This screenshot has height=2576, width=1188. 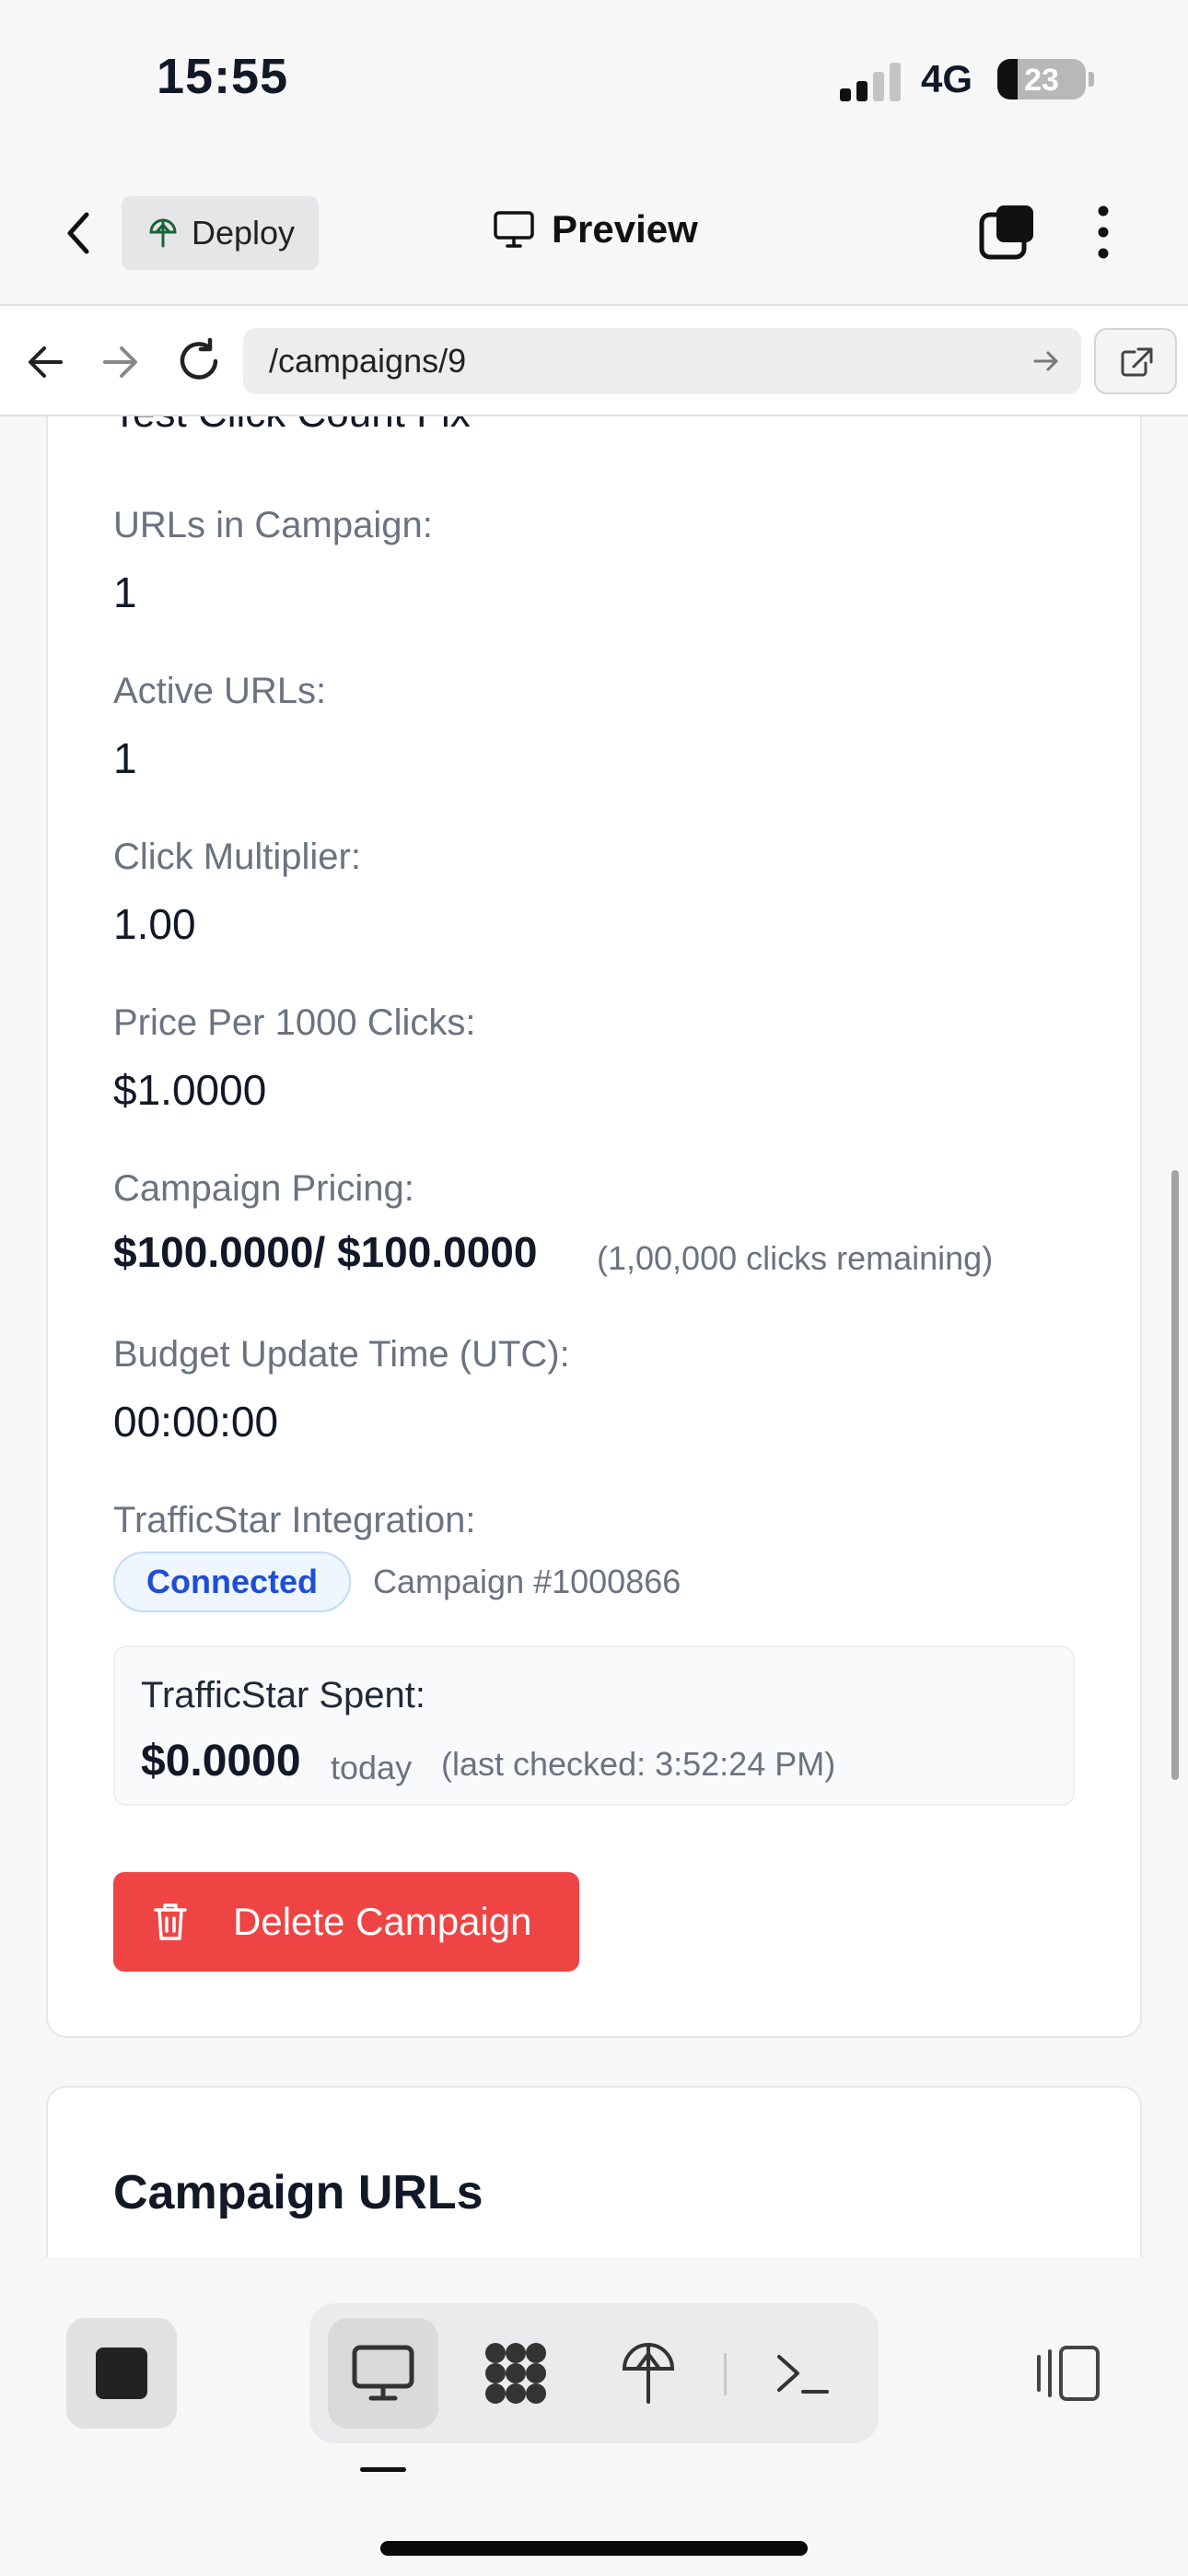 I want to click on tool-switcher, so click(x=594, y=2373).